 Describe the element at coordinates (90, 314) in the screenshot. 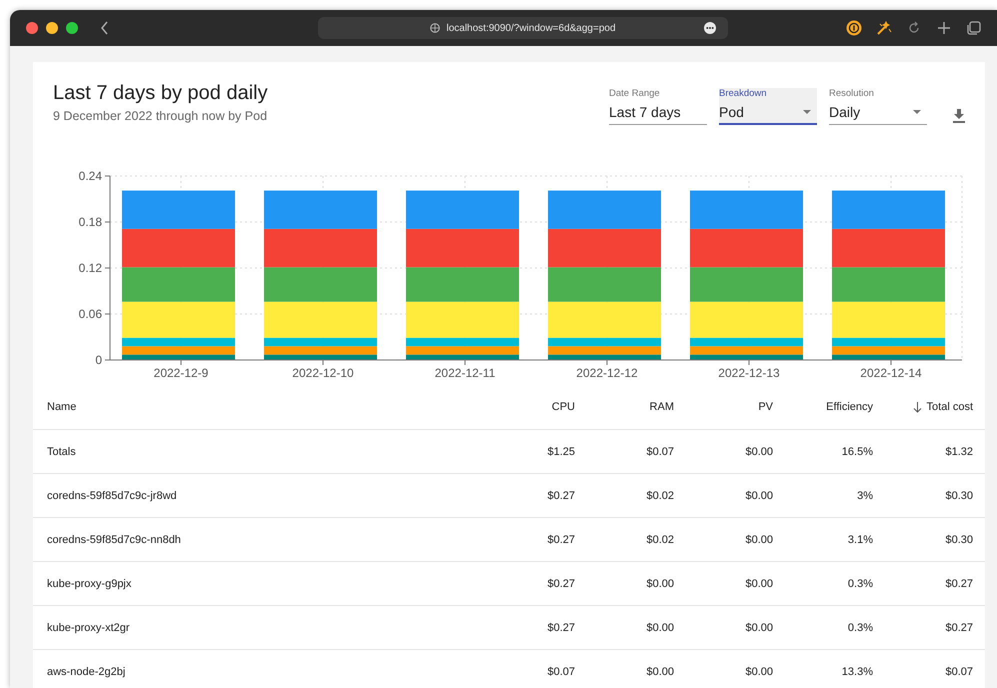

I see `y-tick-label: 0.06` at that location.